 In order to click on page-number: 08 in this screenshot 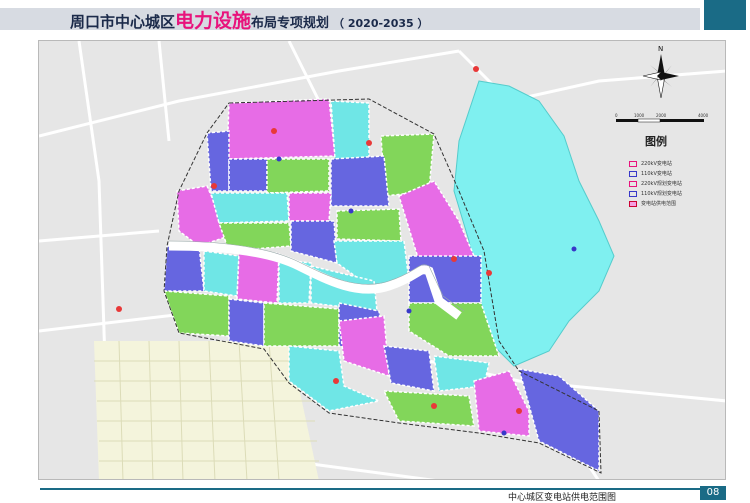, I will do `click(713, 493)`.